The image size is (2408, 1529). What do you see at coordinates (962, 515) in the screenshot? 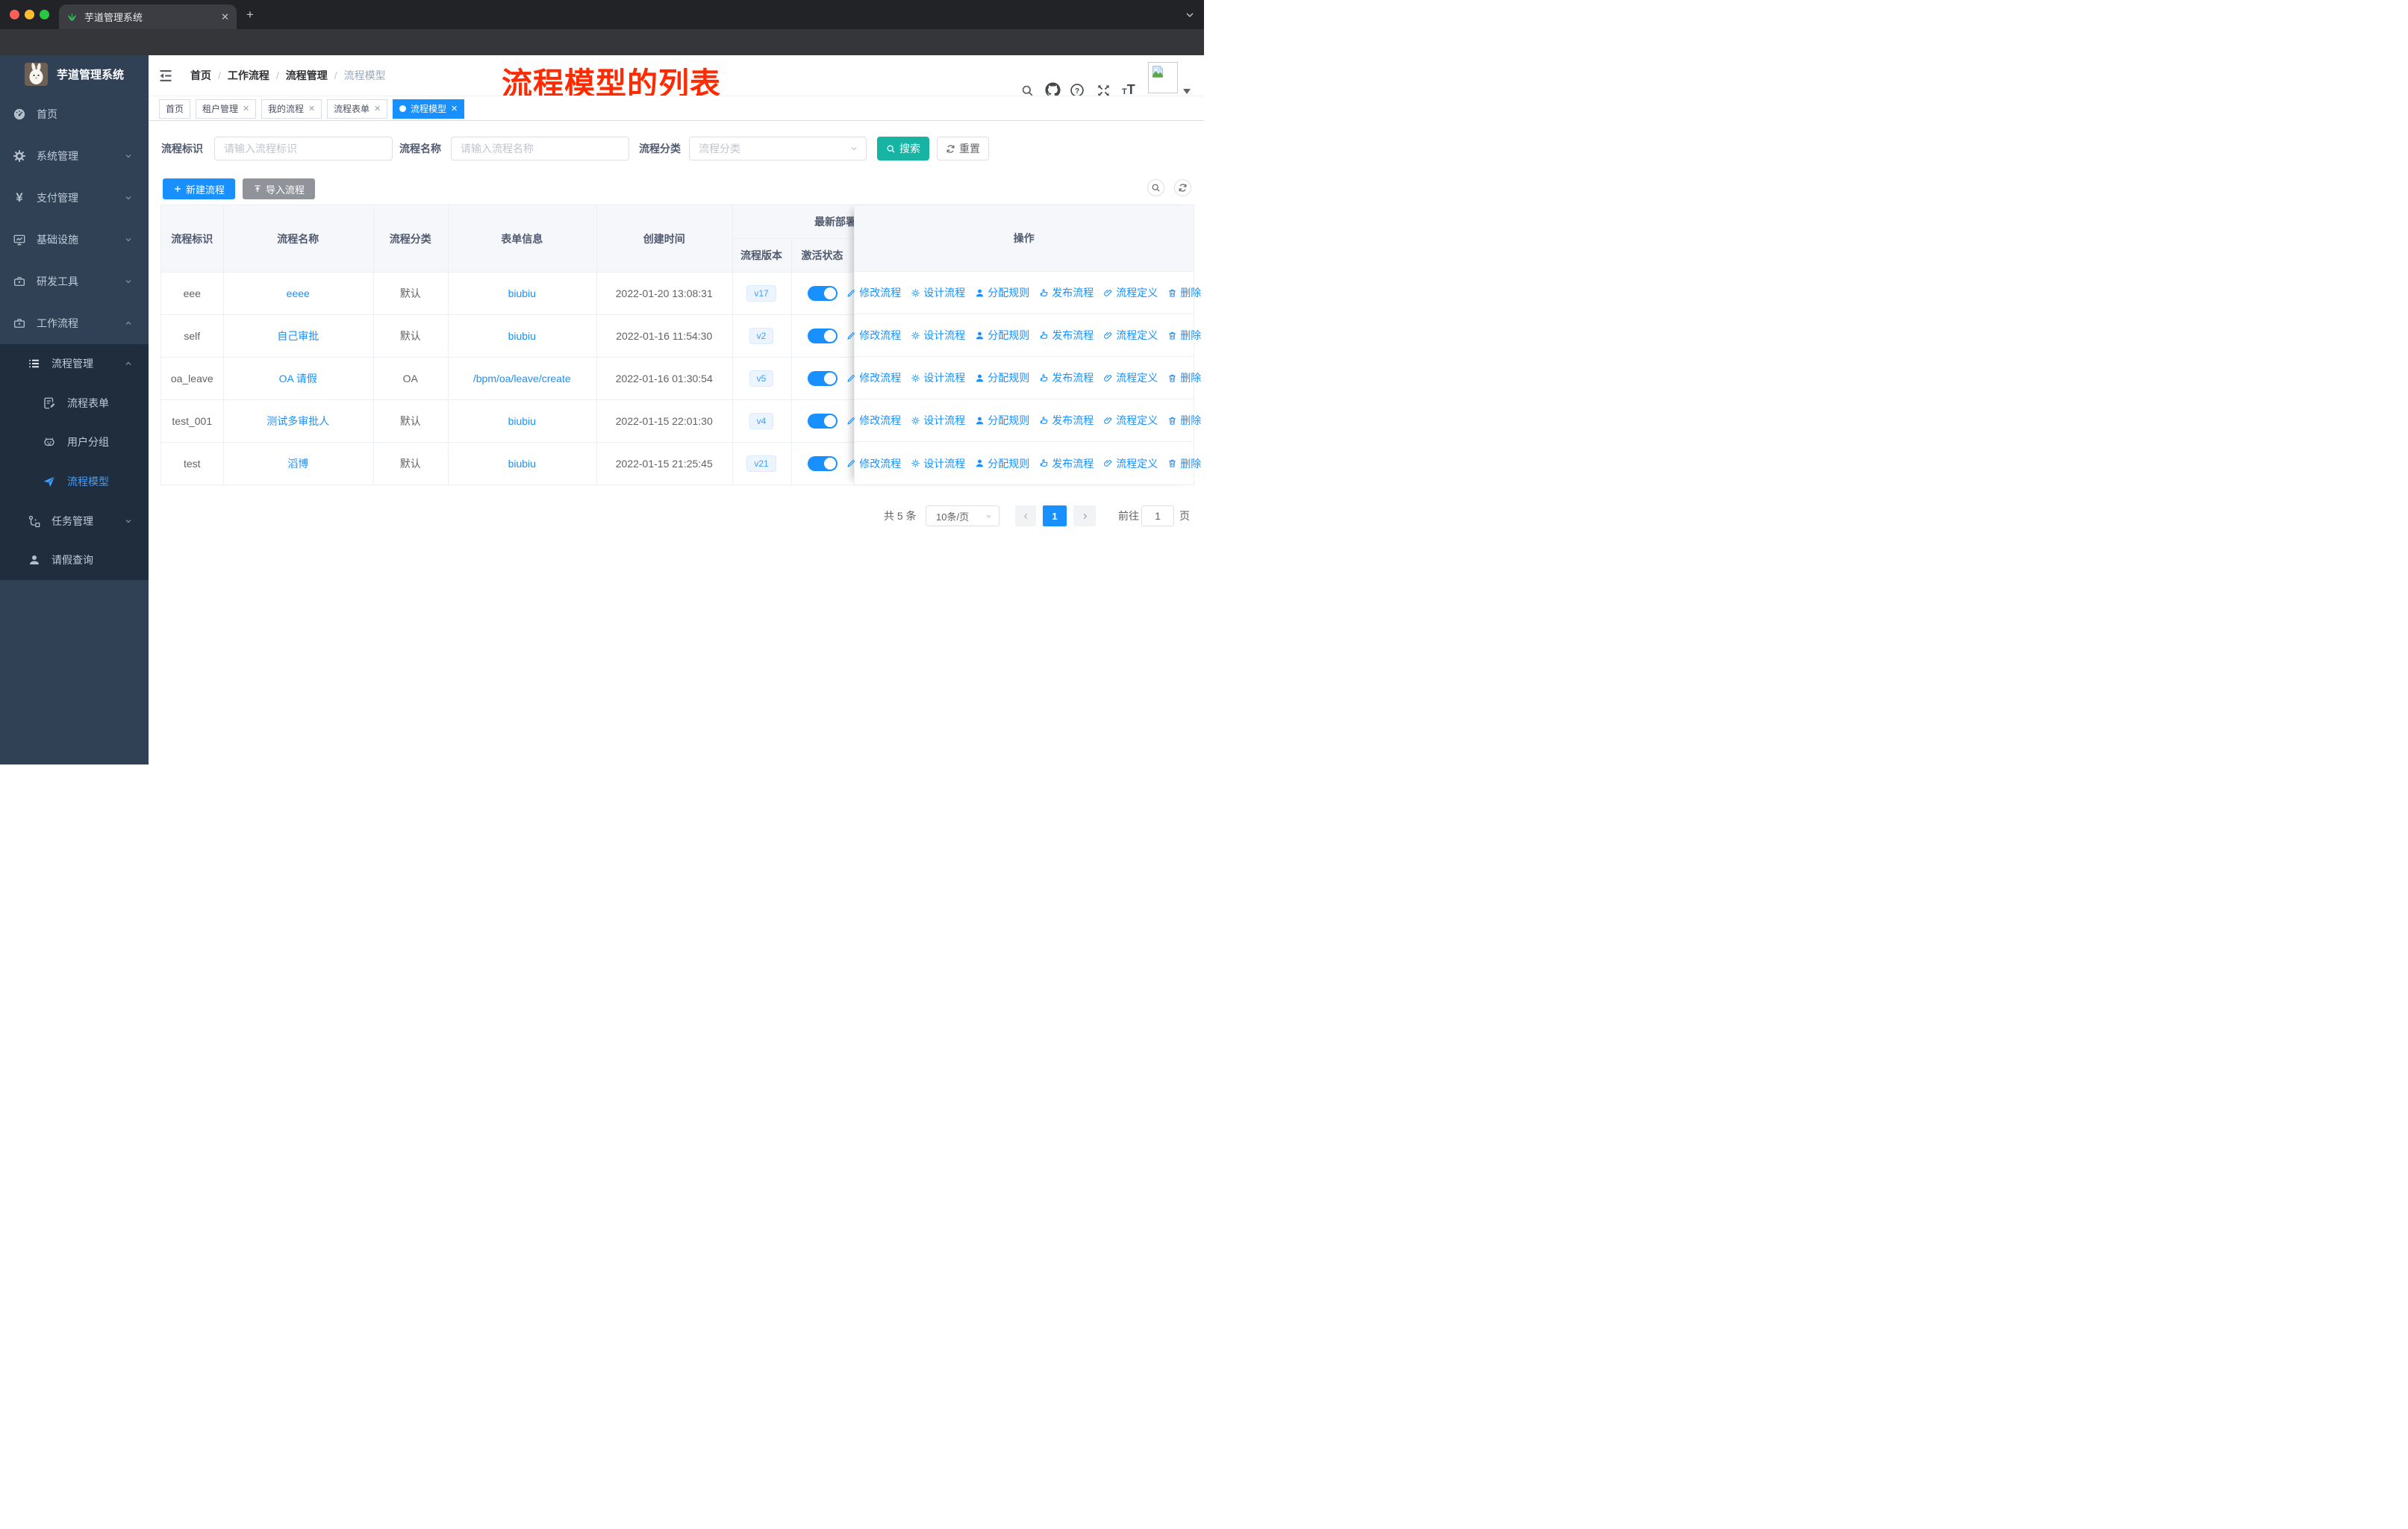
I see `page-size-select: 10条/页` at bounding box center [962, 515].